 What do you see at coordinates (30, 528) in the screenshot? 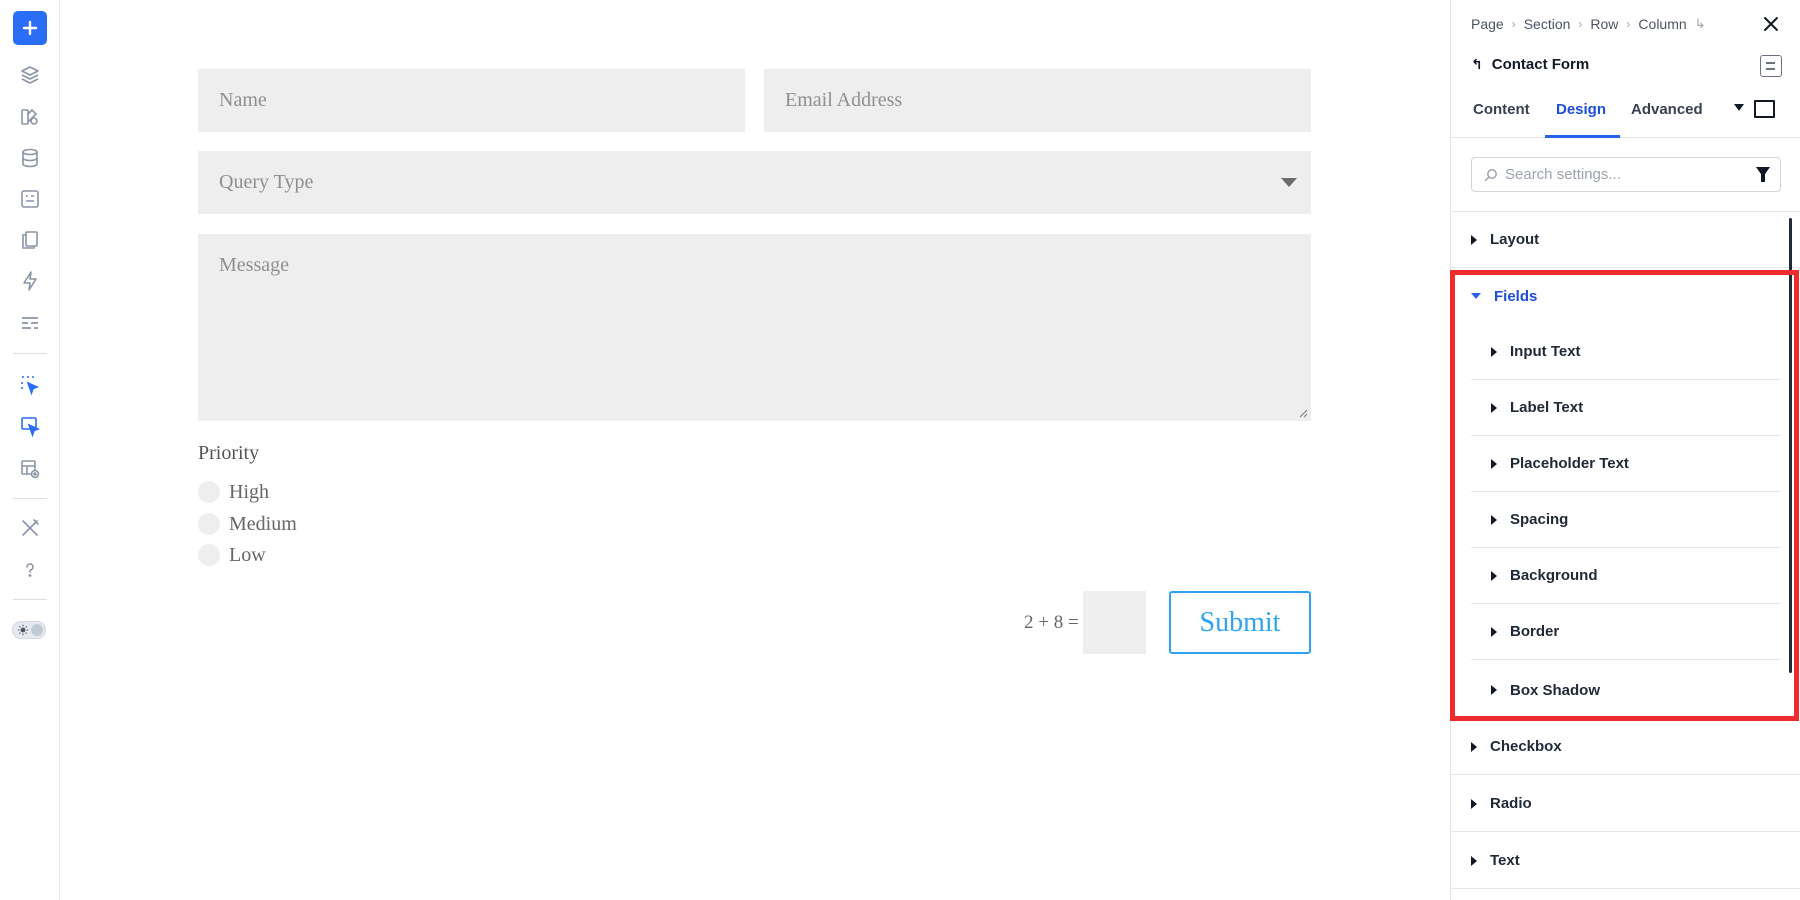
I see `tools-icon` at bounding box center [30, 528].